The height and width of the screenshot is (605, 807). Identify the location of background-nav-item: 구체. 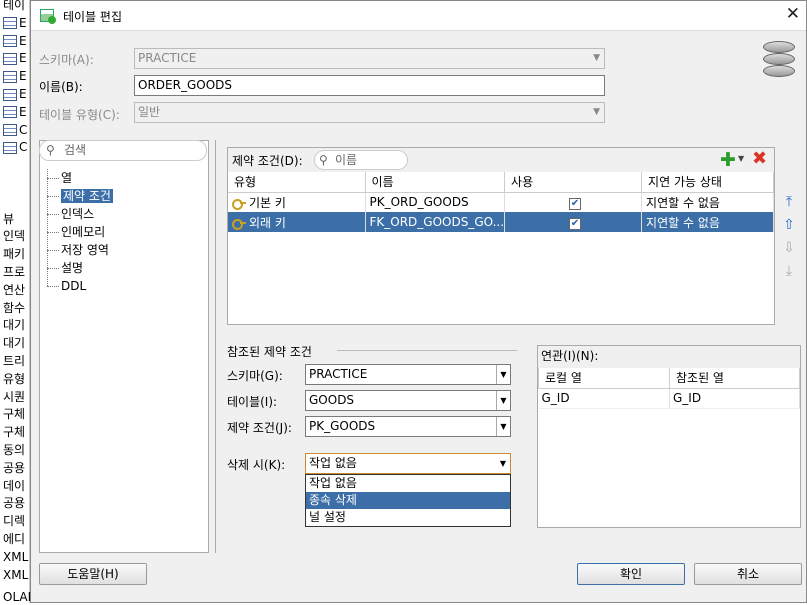
(14, 414).